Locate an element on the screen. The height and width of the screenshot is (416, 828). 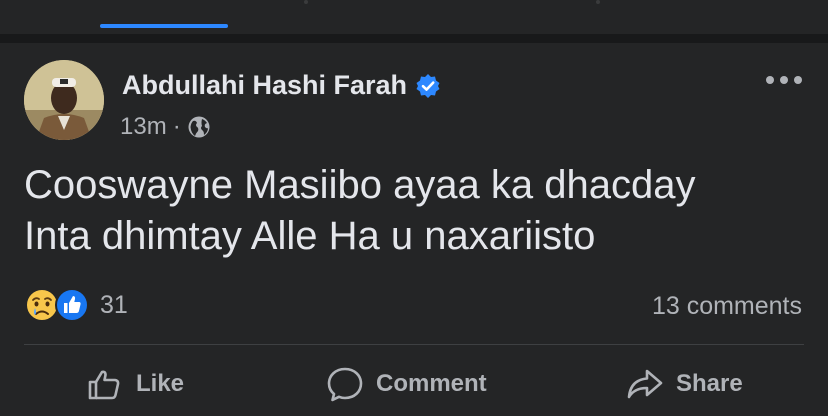
author-name: Abdullahi Hashi Farah is located at coordinates (264, 85).